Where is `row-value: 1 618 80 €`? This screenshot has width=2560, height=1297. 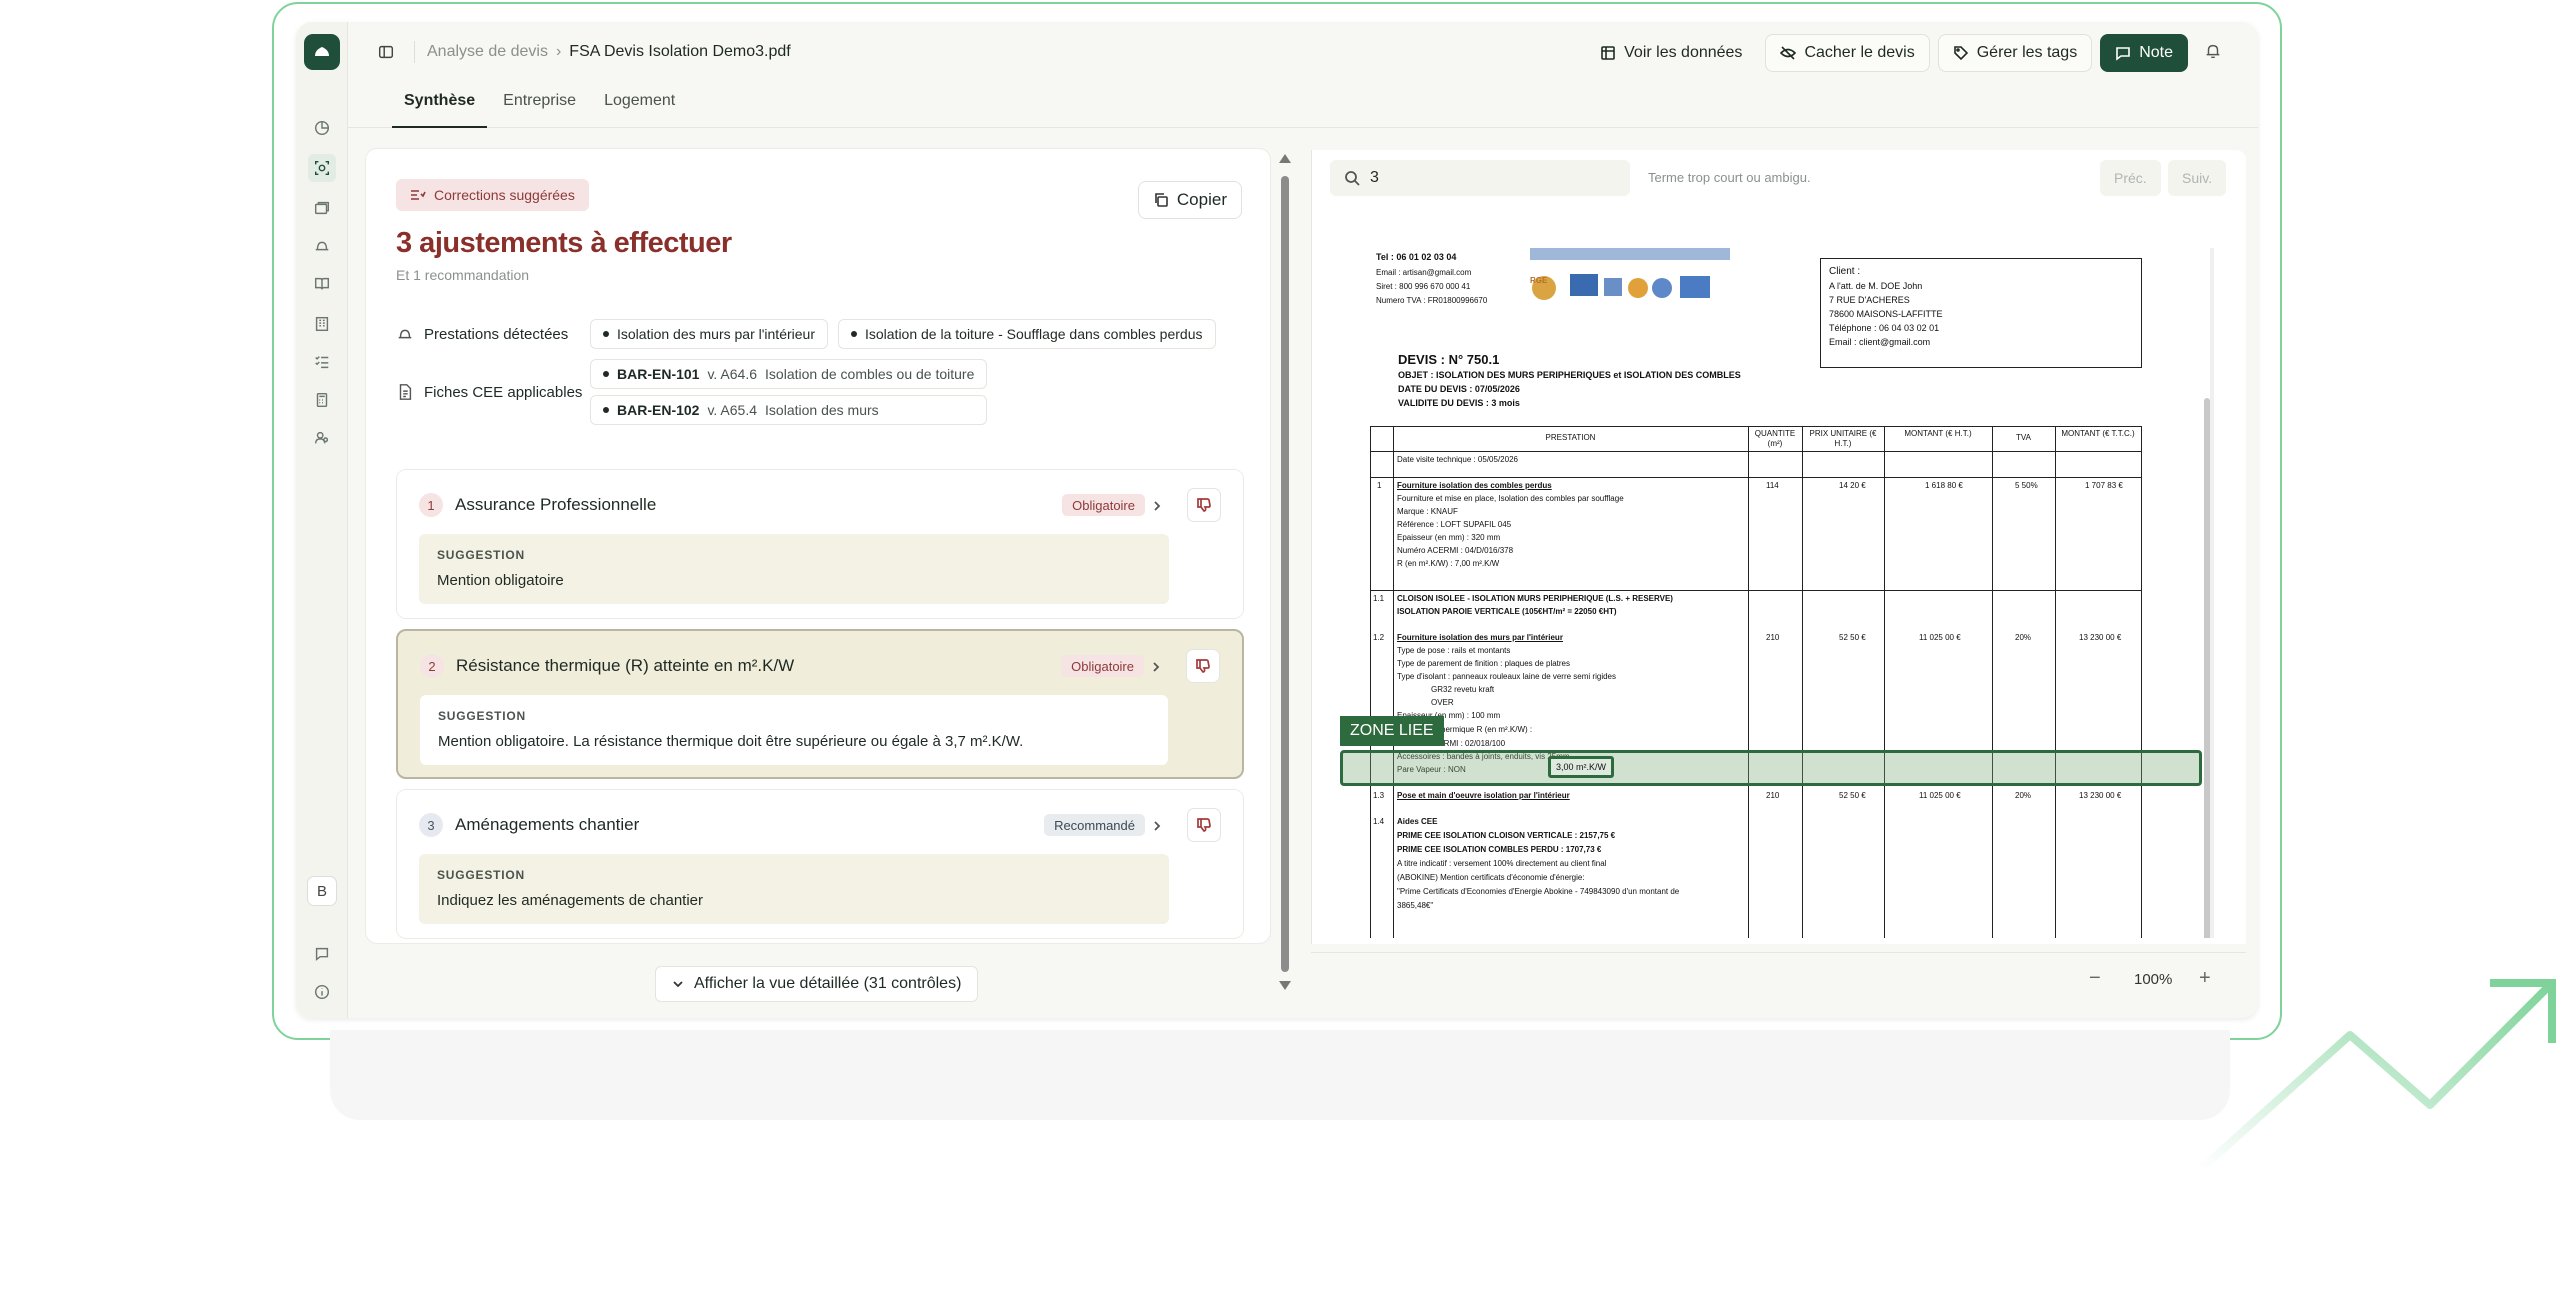 row-value: 1 618 80 € is located at coordinates (1944, 485).